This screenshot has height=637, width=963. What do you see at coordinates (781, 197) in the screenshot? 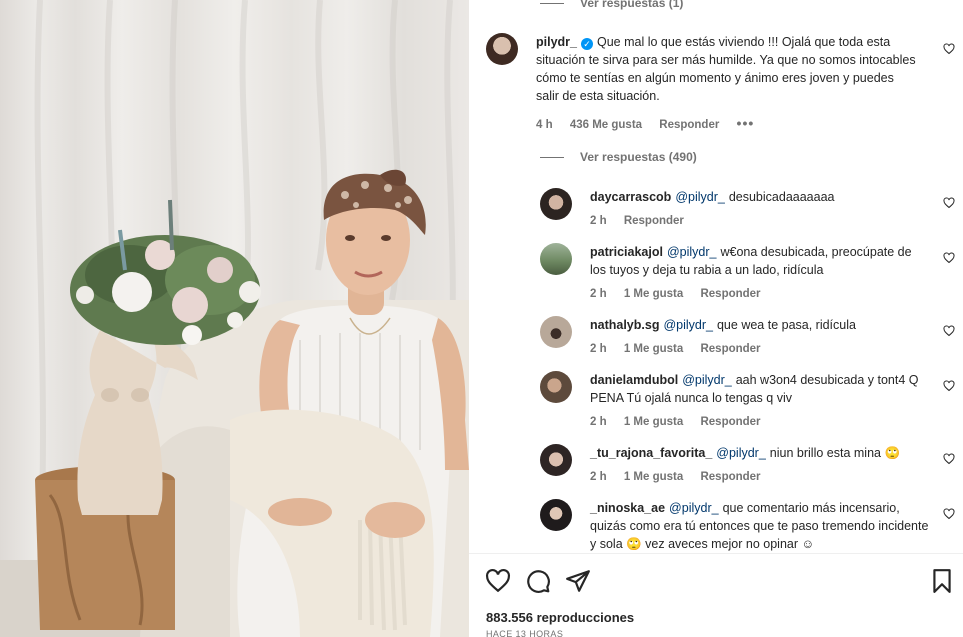
I see `reply-text: desubicadaaaaaaa` at bounding box center [781, 197].